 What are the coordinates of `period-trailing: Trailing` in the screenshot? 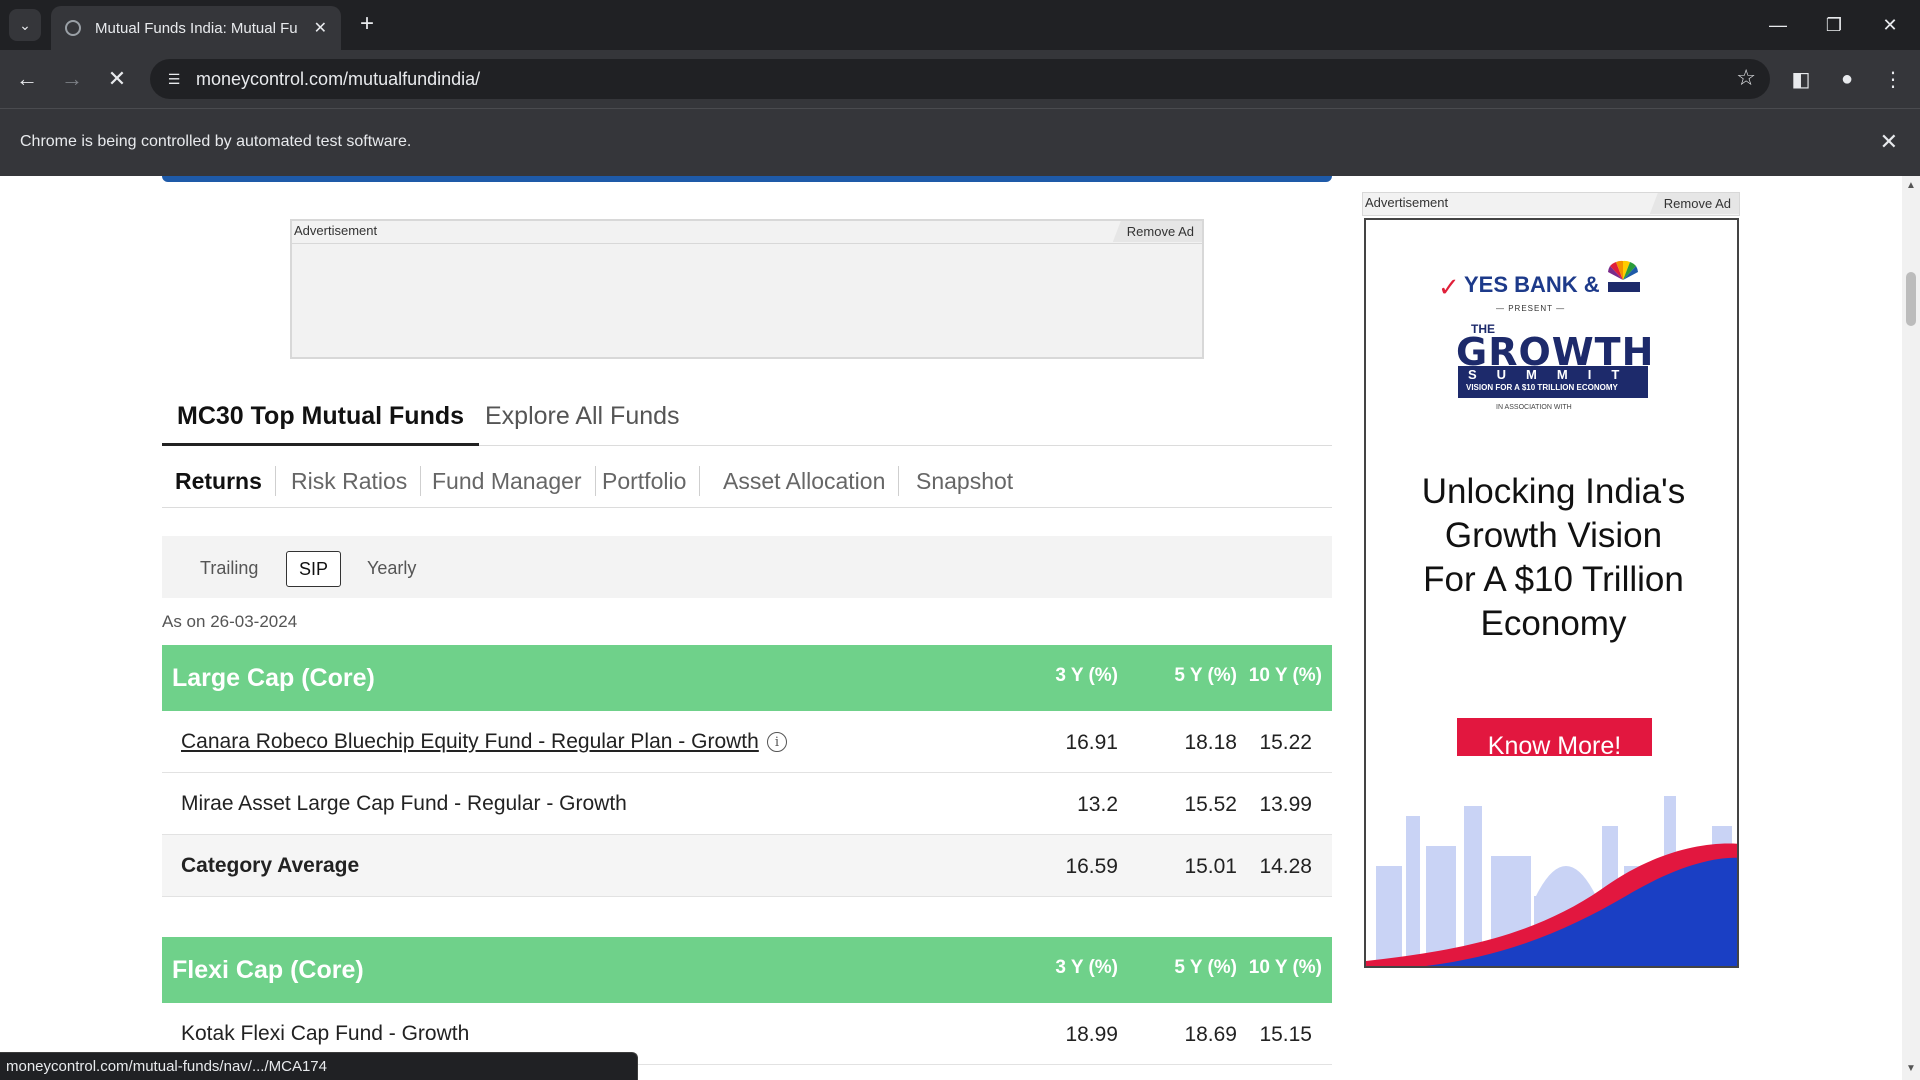 It's located at (229, 569).